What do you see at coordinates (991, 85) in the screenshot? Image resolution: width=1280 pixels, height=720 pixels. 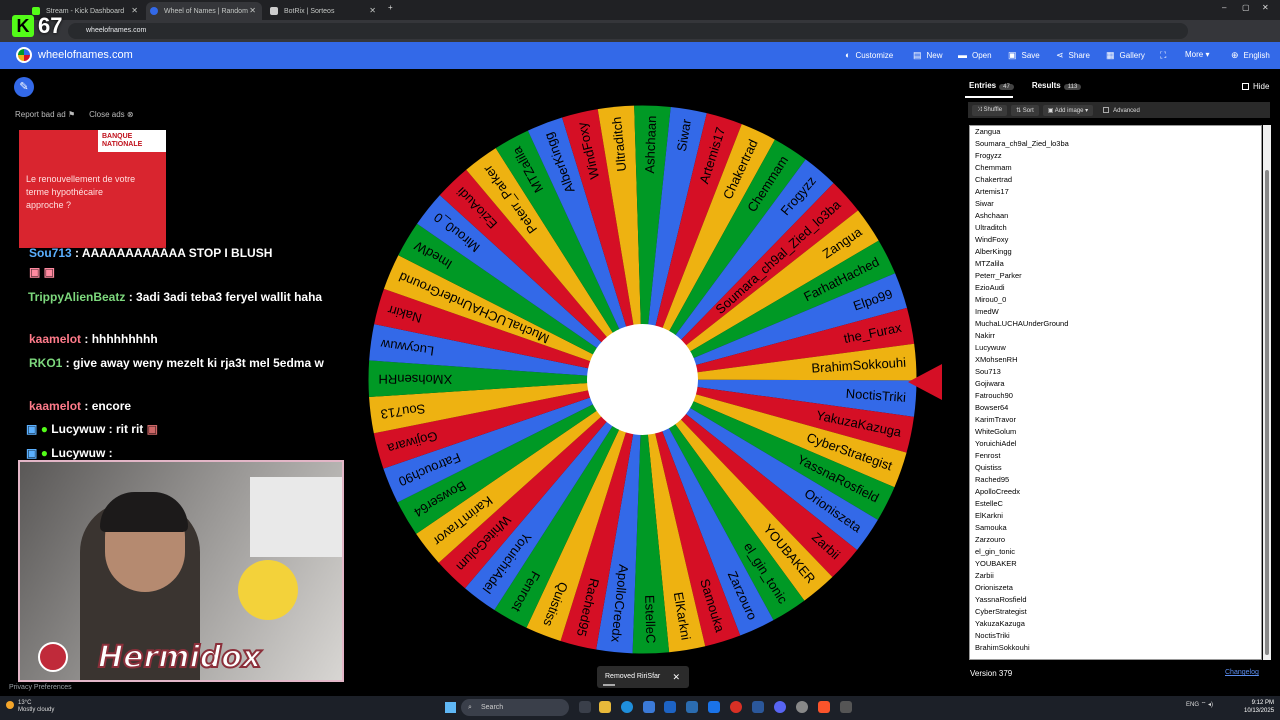 I see `tab-entries: Entries 47` at bounding box center [991, 85].